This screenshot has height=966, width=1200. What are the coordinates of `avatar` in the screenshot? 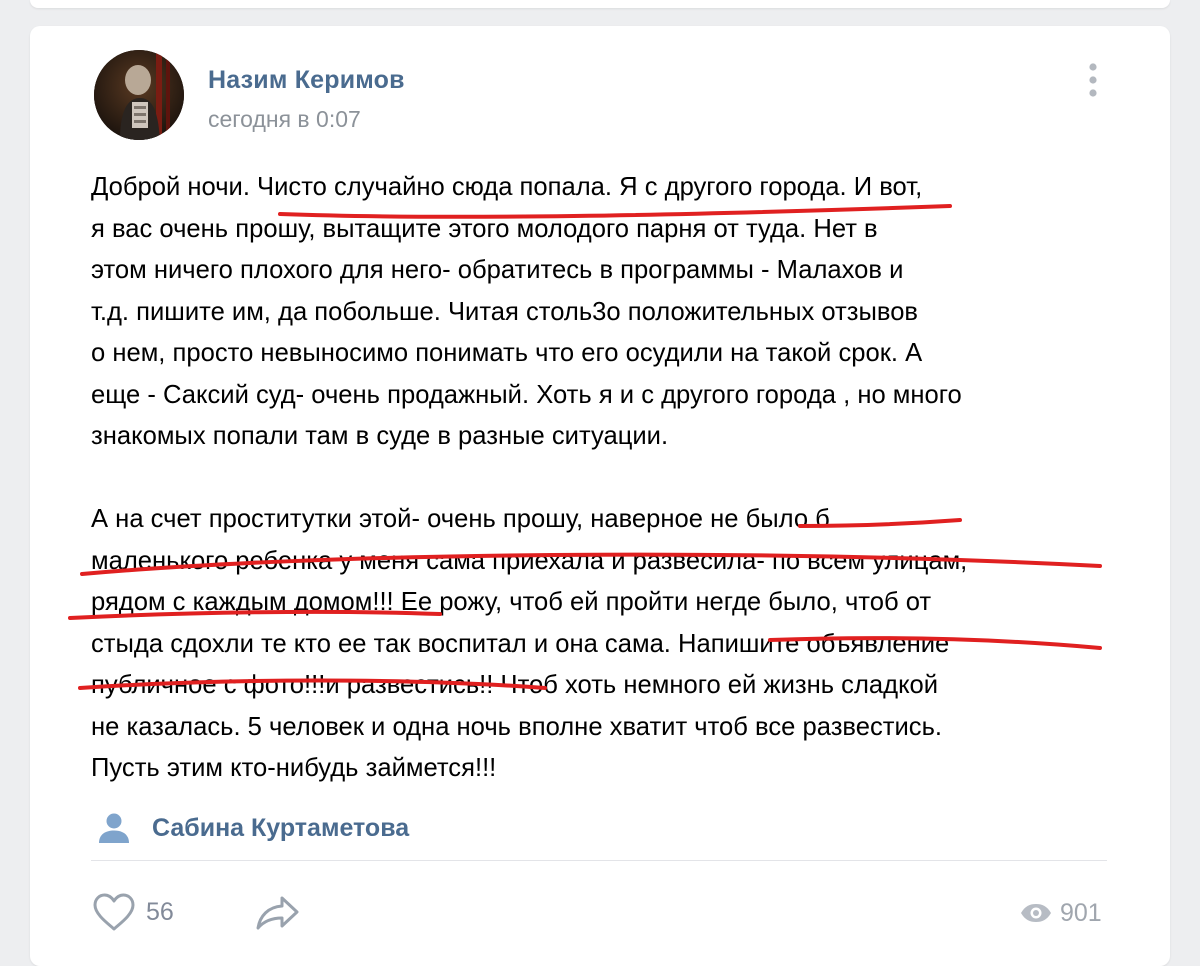 It's located at (139, 95).